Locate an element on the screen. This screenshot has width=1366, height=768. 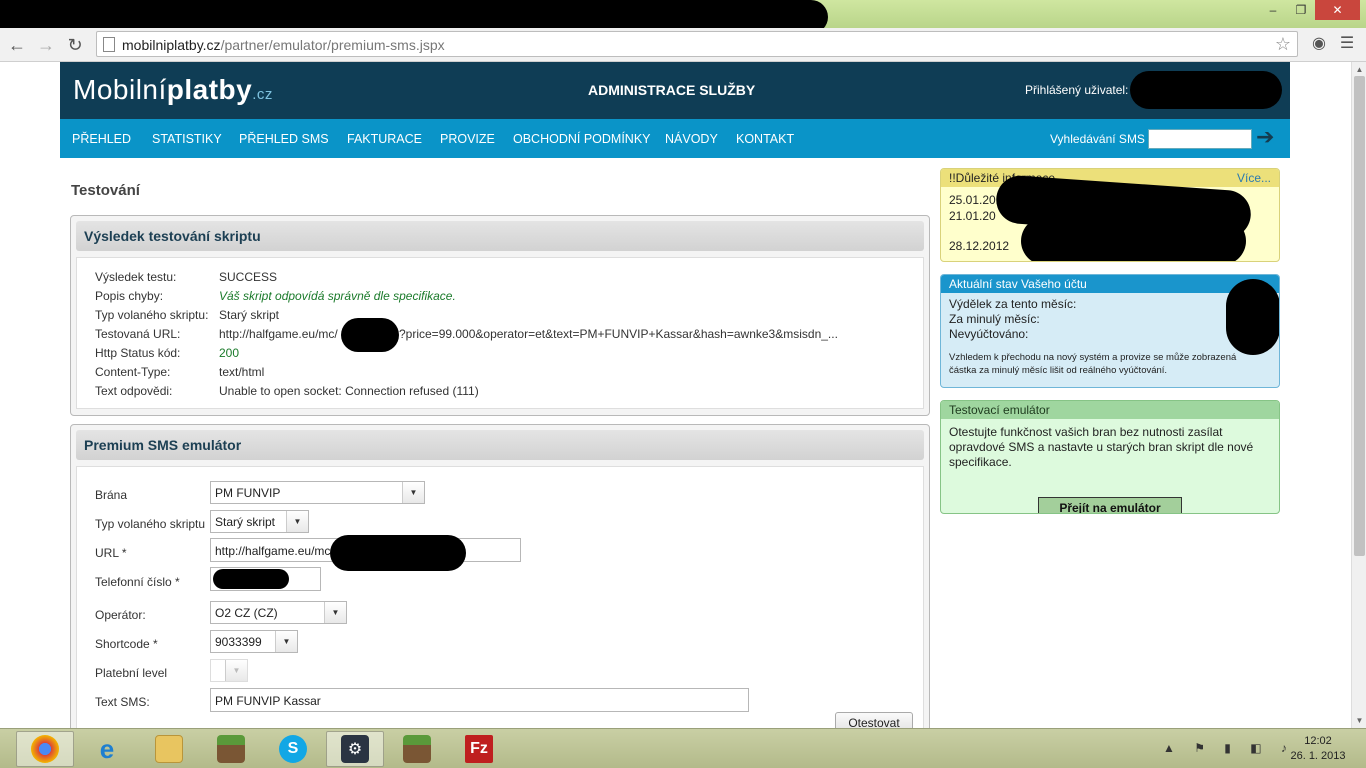
level-select: ▼ is located at coordinates (229, 670).